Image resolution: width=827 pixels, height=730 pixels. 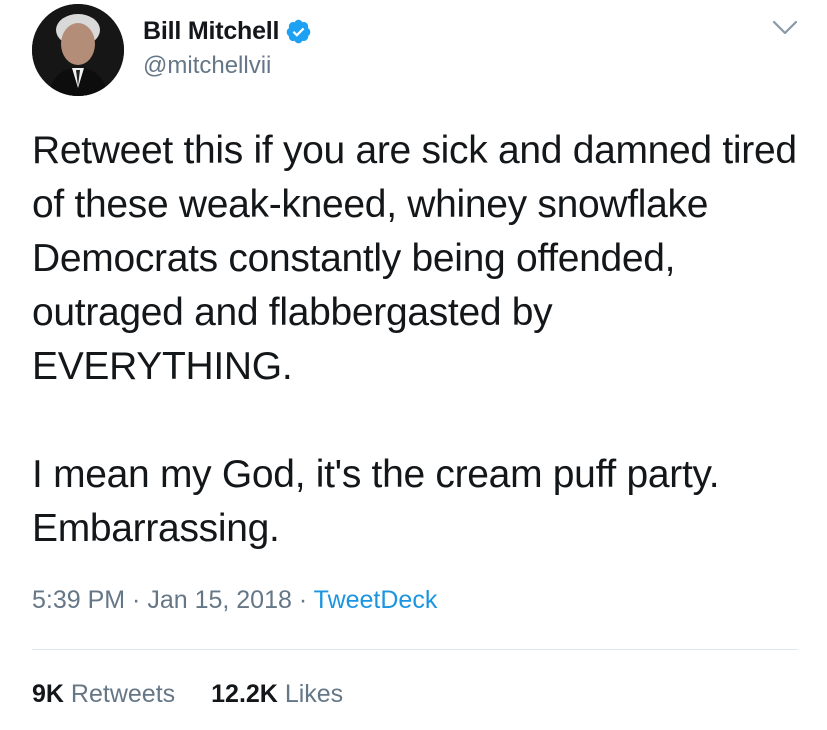 What do you see at coordinates (207, 66) in the screenshot?
I see `user-handle: @mitchellvii` at bounding box center [207, 66].